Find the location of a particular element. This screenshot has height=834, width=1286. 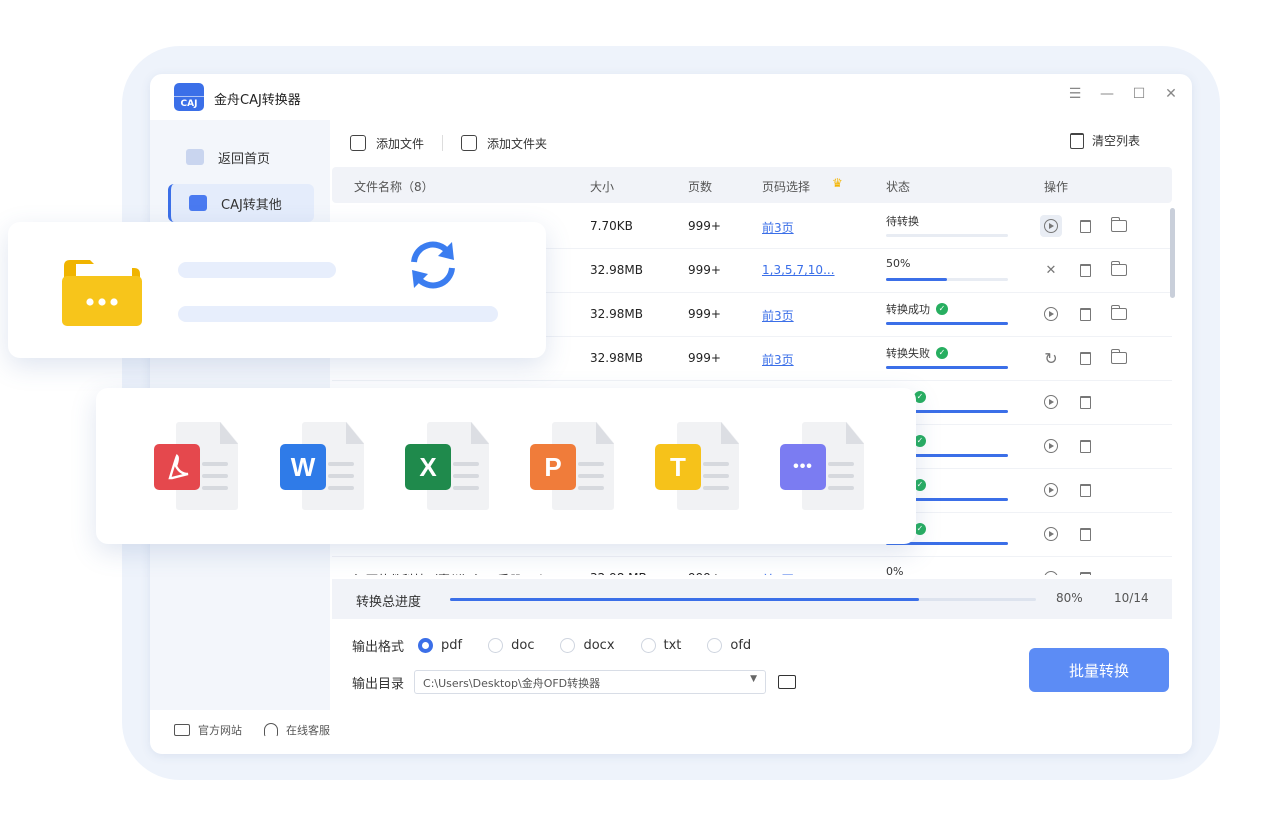

word-badge: W is located at coordinates (303, 467).